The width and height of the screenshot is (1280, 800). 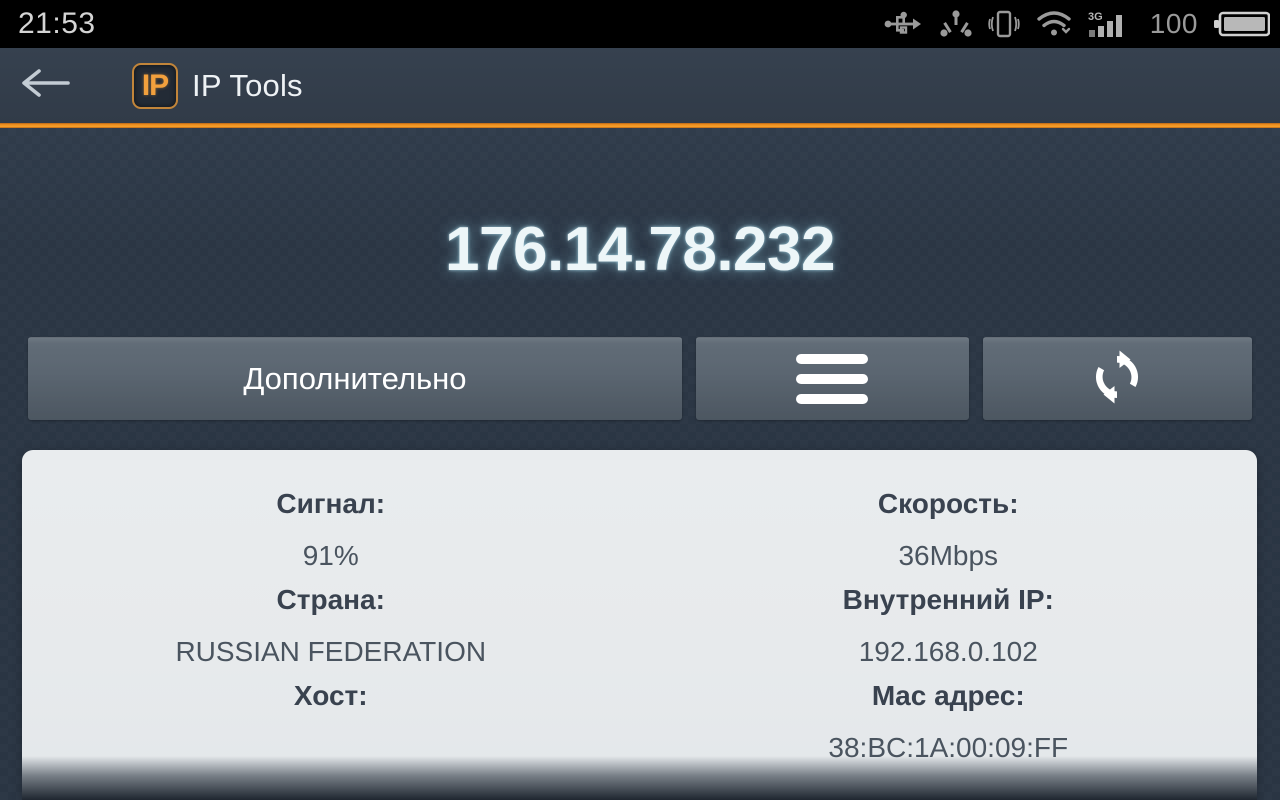 What do you see at coordinates (330, 555) in the screenshot?
I see `signal-value: 91%` at bounding box center [330, 555].